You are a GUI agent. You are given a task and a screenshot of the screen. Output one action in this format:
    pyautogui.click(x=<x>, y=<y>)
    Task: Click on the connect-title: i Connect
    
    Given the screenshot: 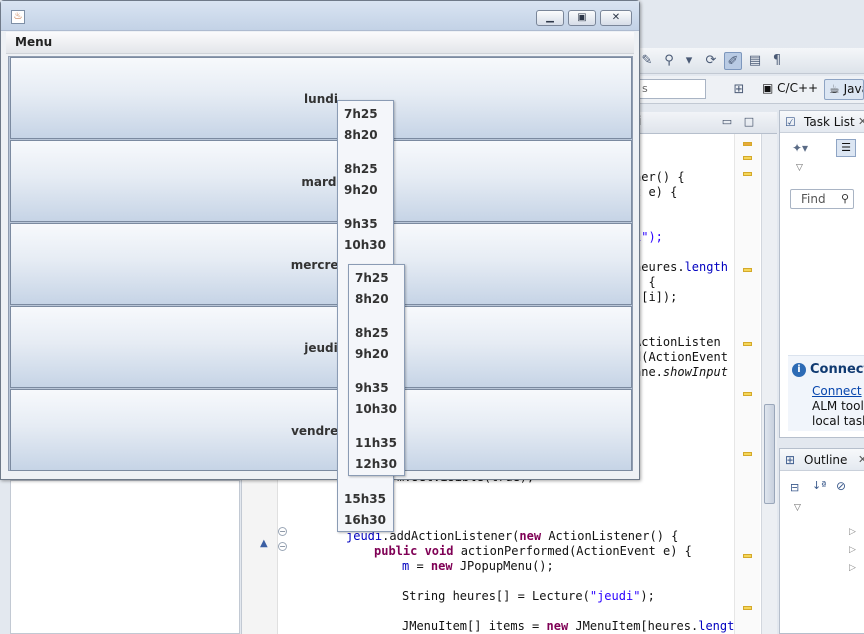 What is the action you would take?
    pyautogui.click(x=828, y=369)
    